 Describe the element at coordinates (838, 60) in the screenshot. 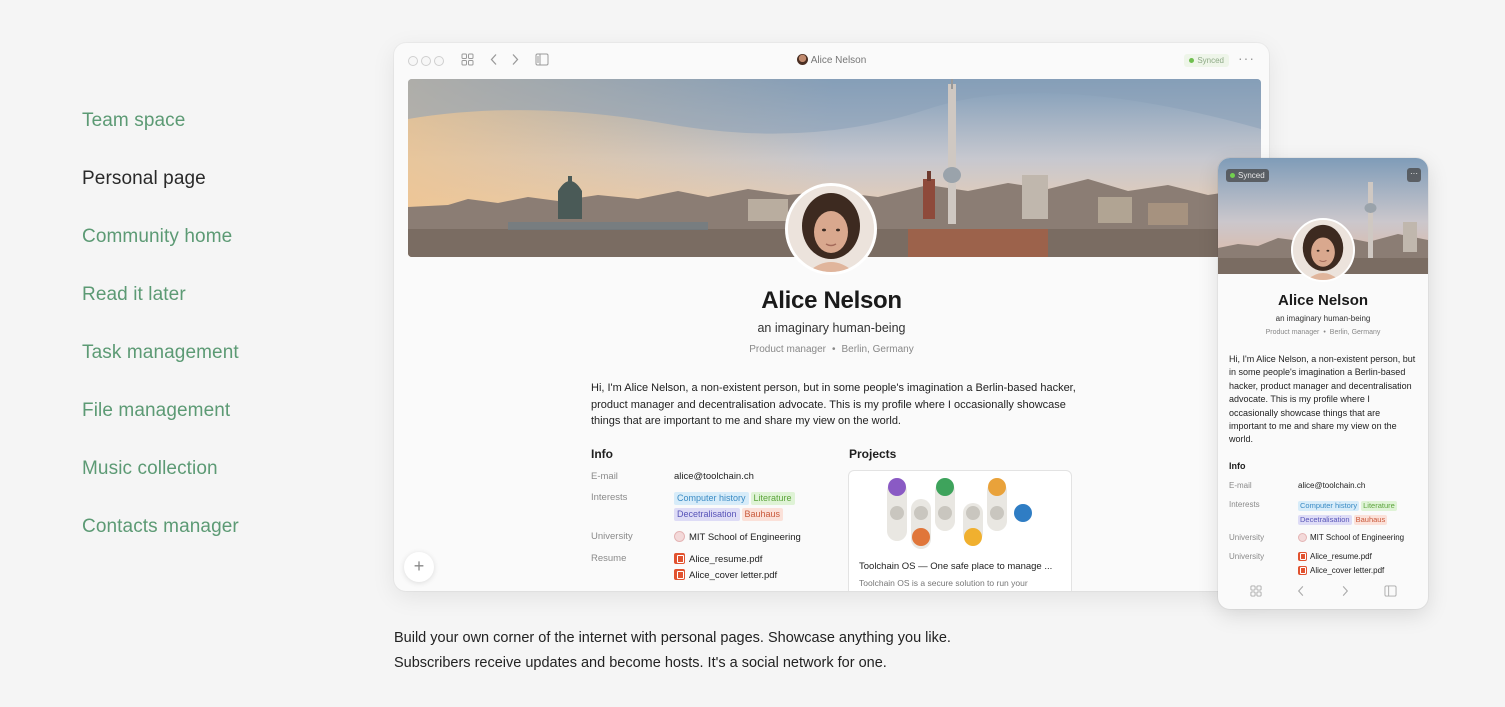

I see `window-title-text: Alice Nelson` at that location.